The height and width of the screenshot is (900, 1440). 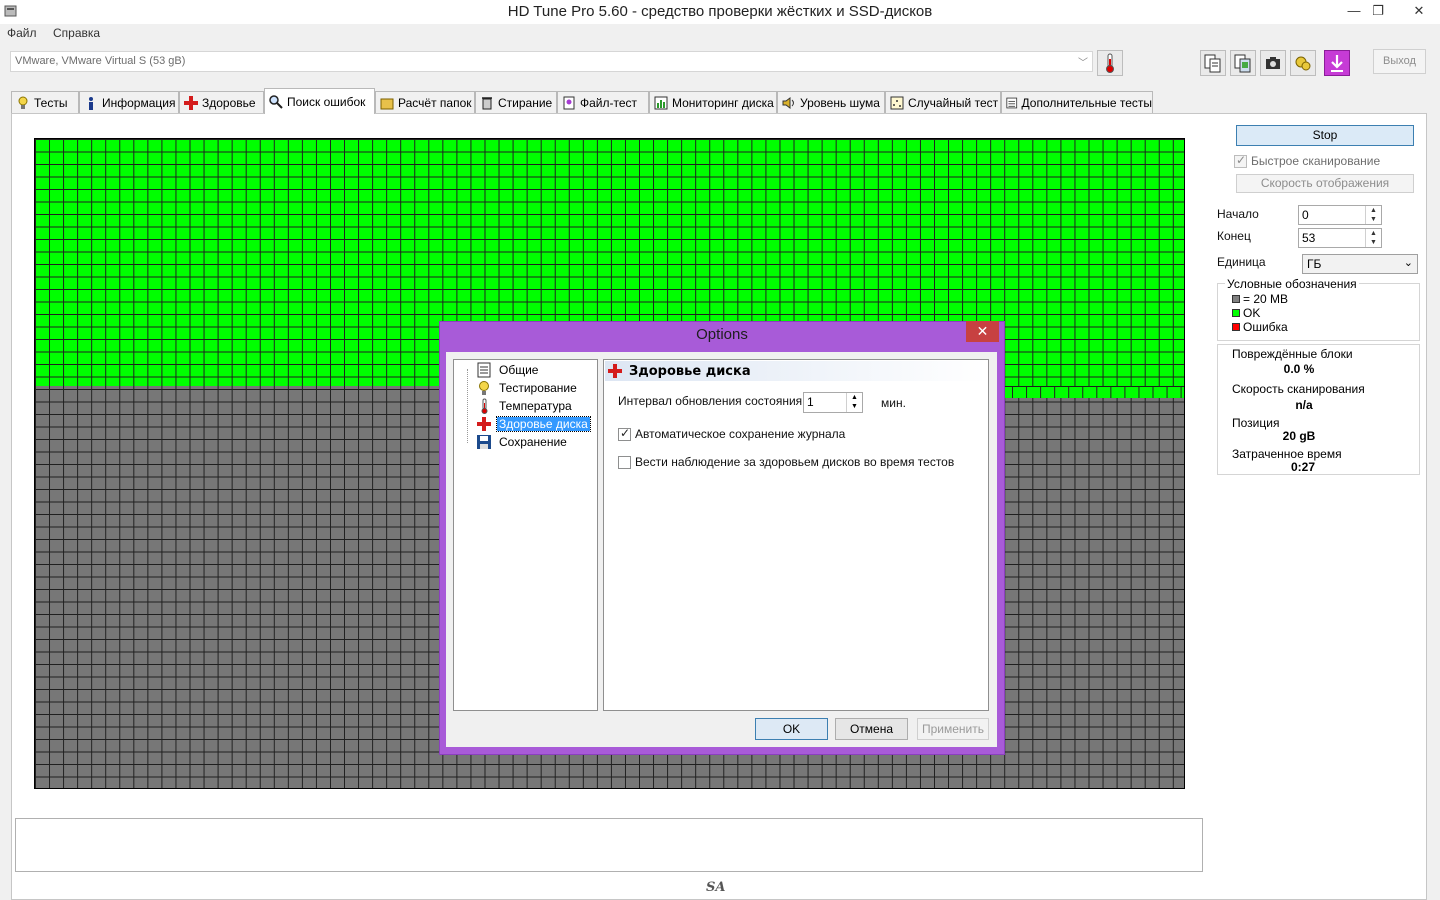 What do you see at coordinates (791, 729) in the screenshot?
I see `ok-button: OK` at bounding box center [791, 729].